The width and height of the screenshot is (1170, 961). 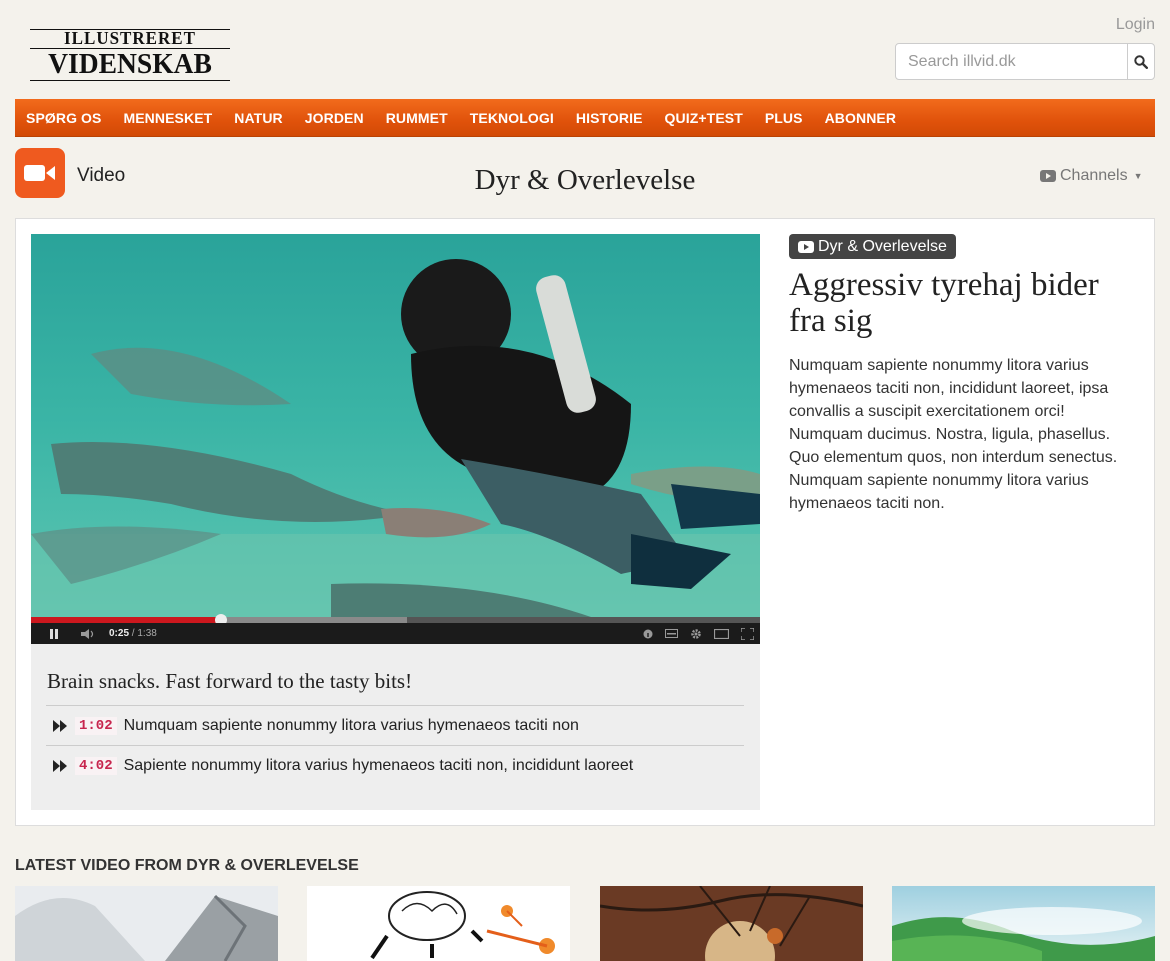 I want to click on video-headline: Aggressiv tyrehaj bider fra sig, so click(x=944, y=303).